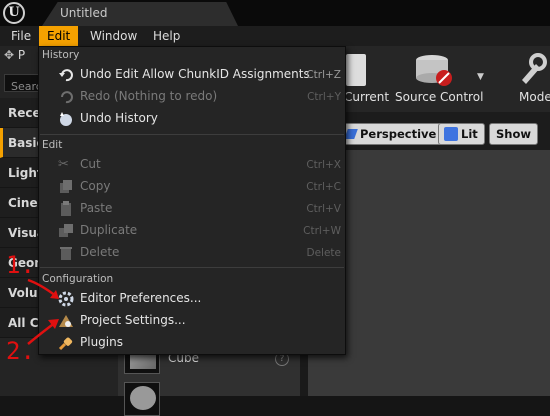 The width and height of the screenshot is (550, 416). Describe the element at coordinates (21, 36) in the screenshot. I see `menu-file: File` at that location.